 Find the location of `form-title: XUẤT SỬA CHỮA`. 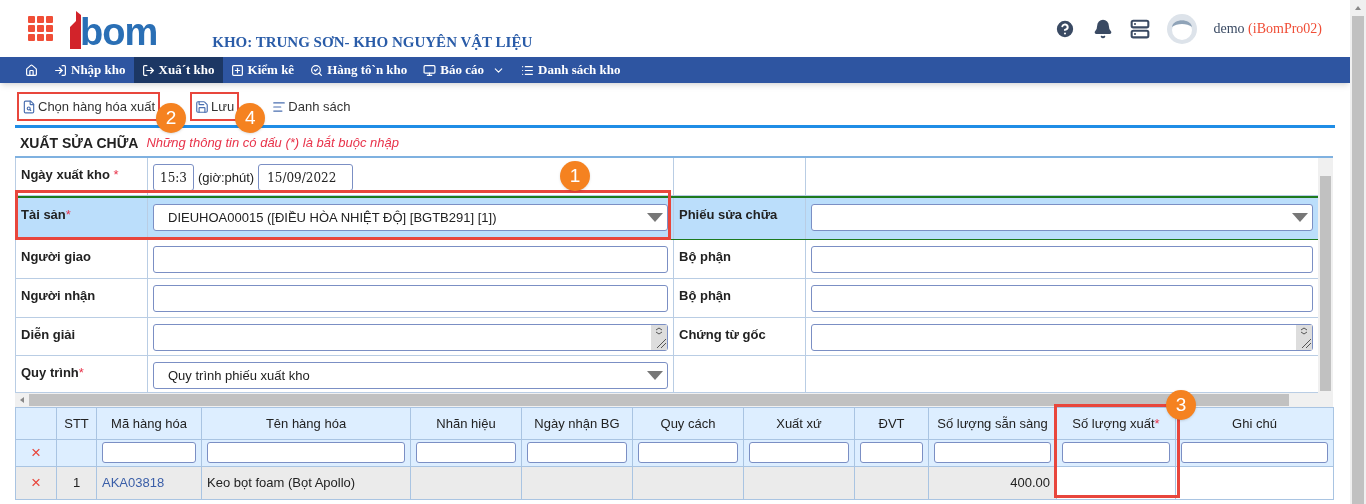

form-title: XUẤT SỬA CHỮA is located at coordinates (79, 143).